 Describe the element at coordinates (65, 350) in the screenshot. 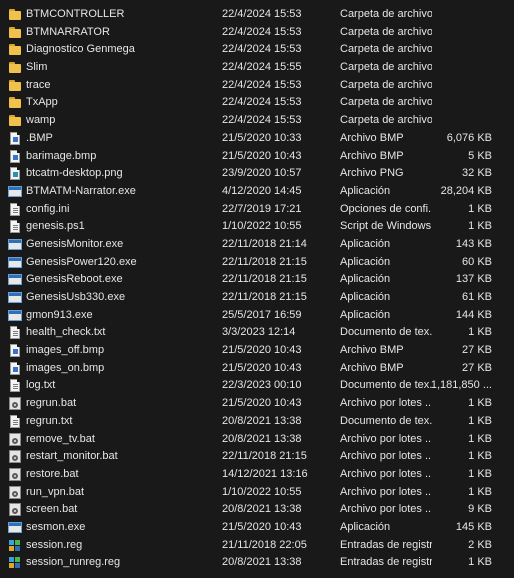

I see `file-name: images_off.bmp` at that location.